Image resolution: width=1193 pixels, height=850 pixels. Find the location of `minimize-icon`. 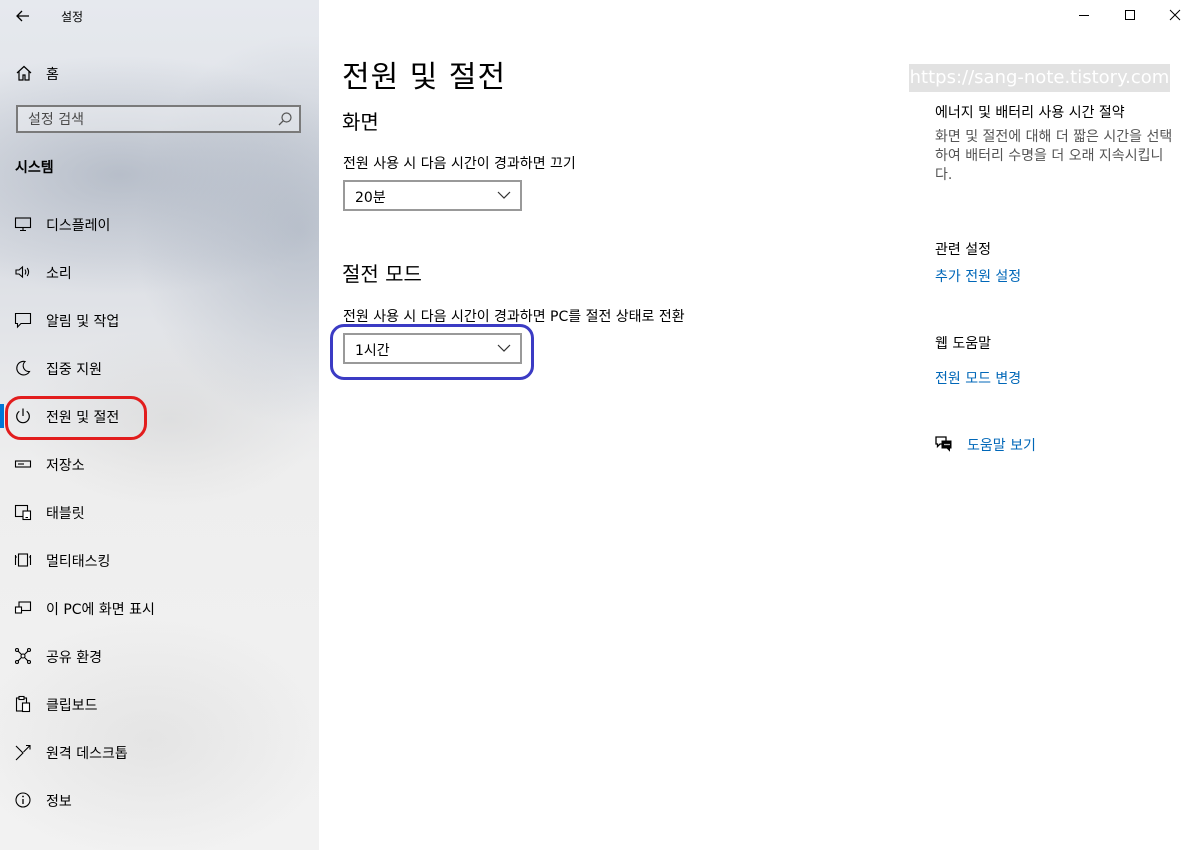

minimize-icon is located at coordinates (1084, 15).